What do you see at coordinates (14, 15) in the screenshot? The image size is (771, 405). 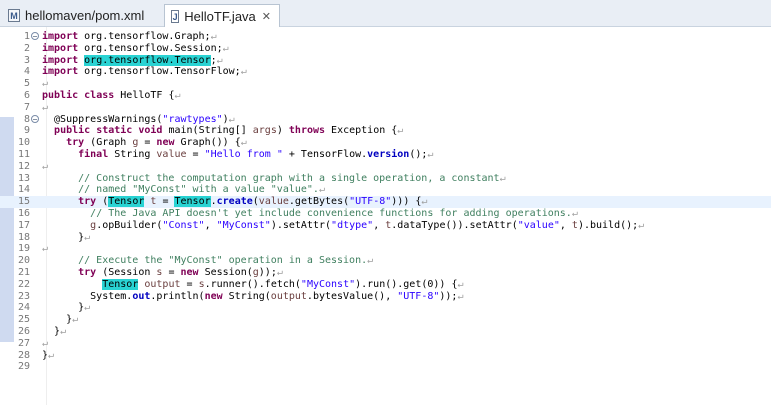 I see `xml-file-icon: M` at bounding box center [14, 15].